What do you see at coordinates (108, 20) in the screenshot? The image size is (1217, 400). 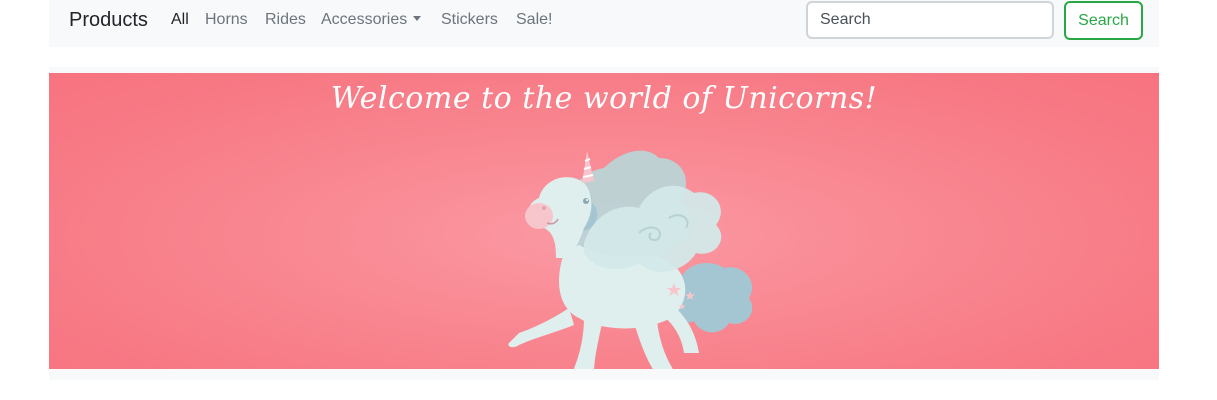 I see `navbar-brand: Products` at bounding box center [108, 20].